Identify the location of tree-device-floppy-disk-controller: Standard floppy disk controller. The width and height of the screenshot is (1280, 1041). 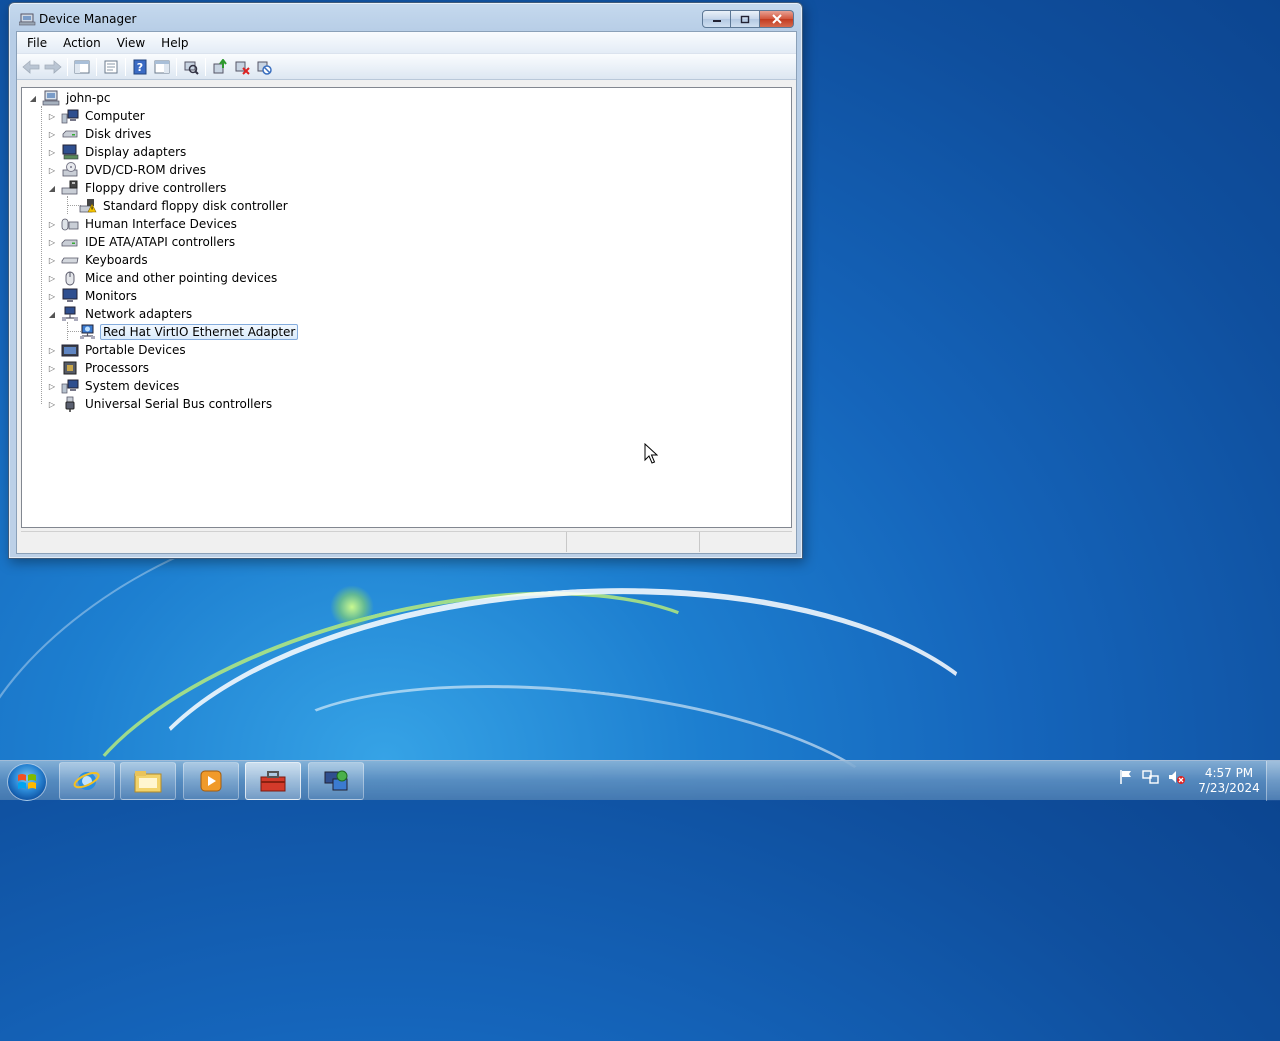
(183, 206).